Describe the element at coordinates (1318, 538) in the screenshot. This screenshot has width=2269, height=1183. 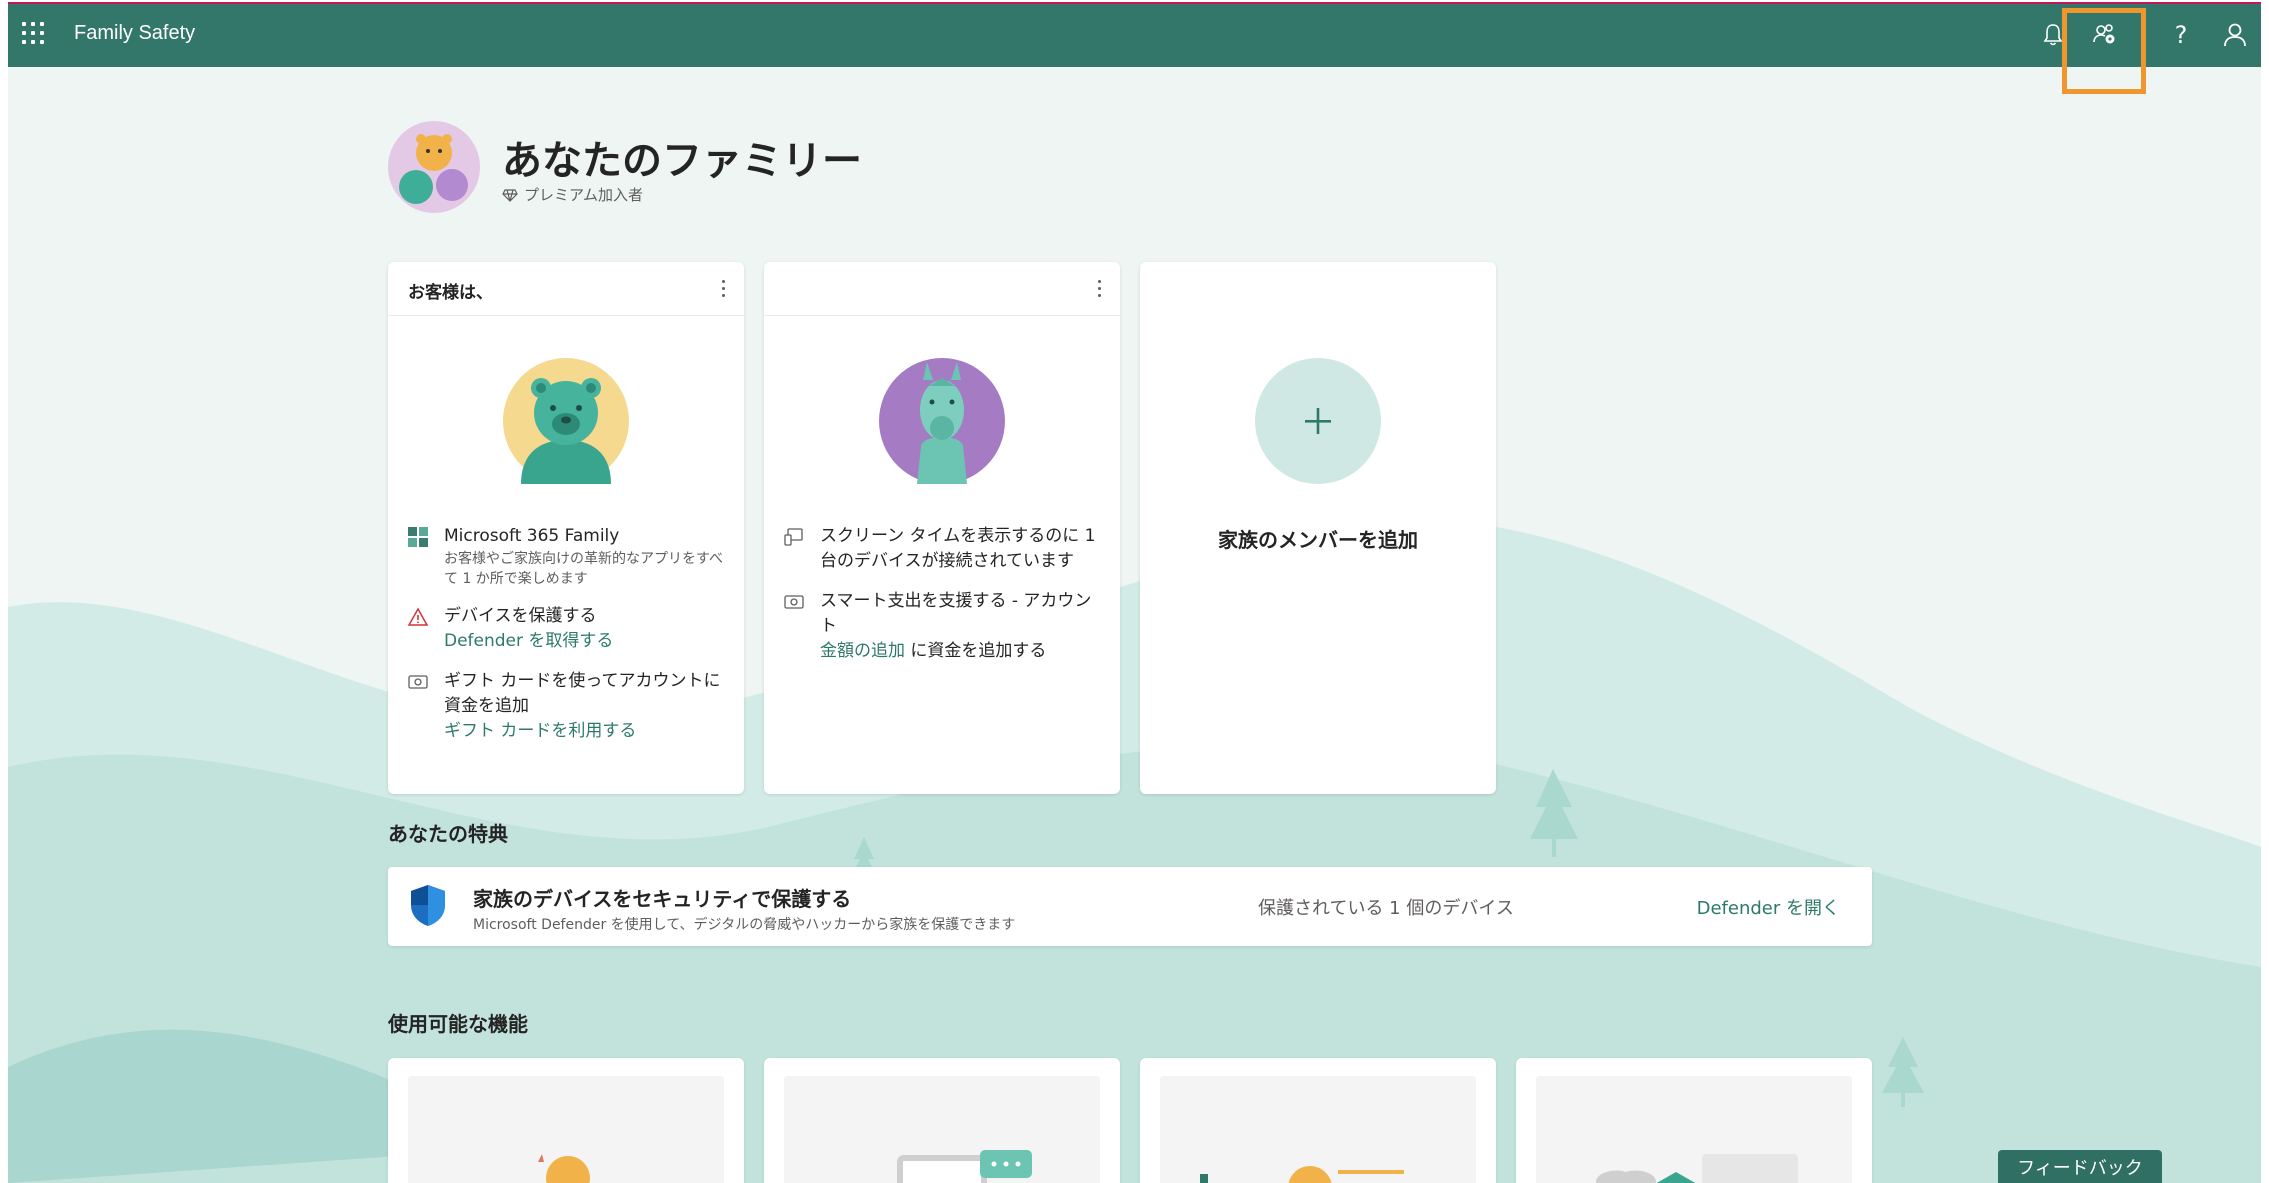
I see `add-member-label: 家族のメンバーを追加` at that location.